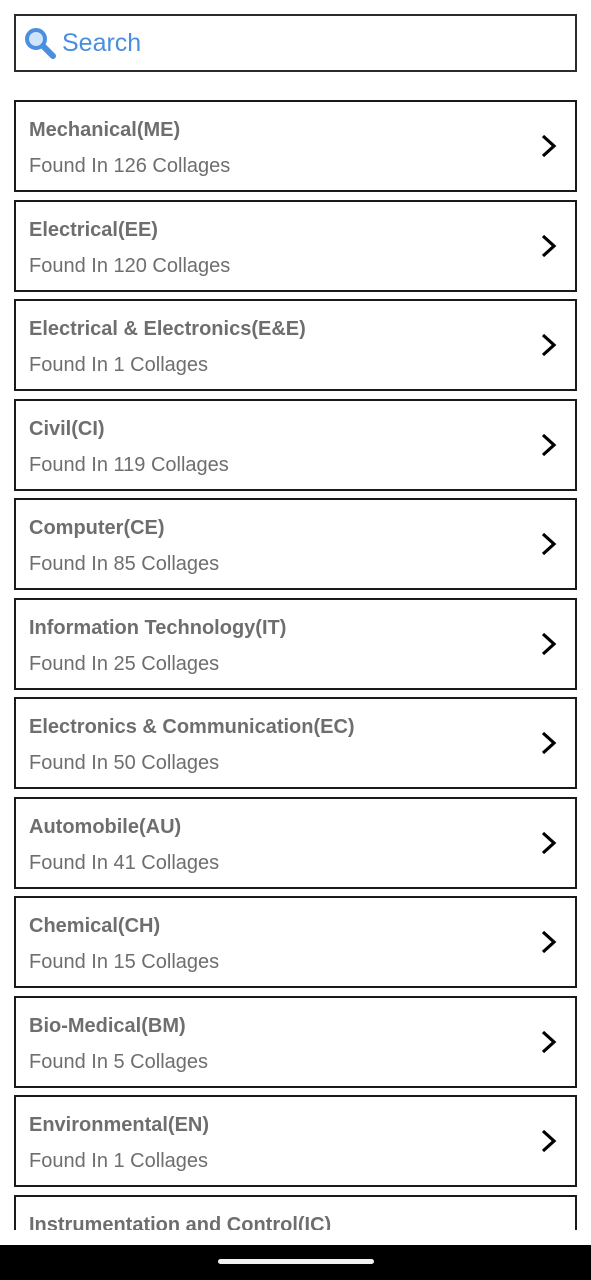 The width and height of the screenshot is (591, 1280). I want to click on college-count: Found In 119 Collages, so click(129, 464).